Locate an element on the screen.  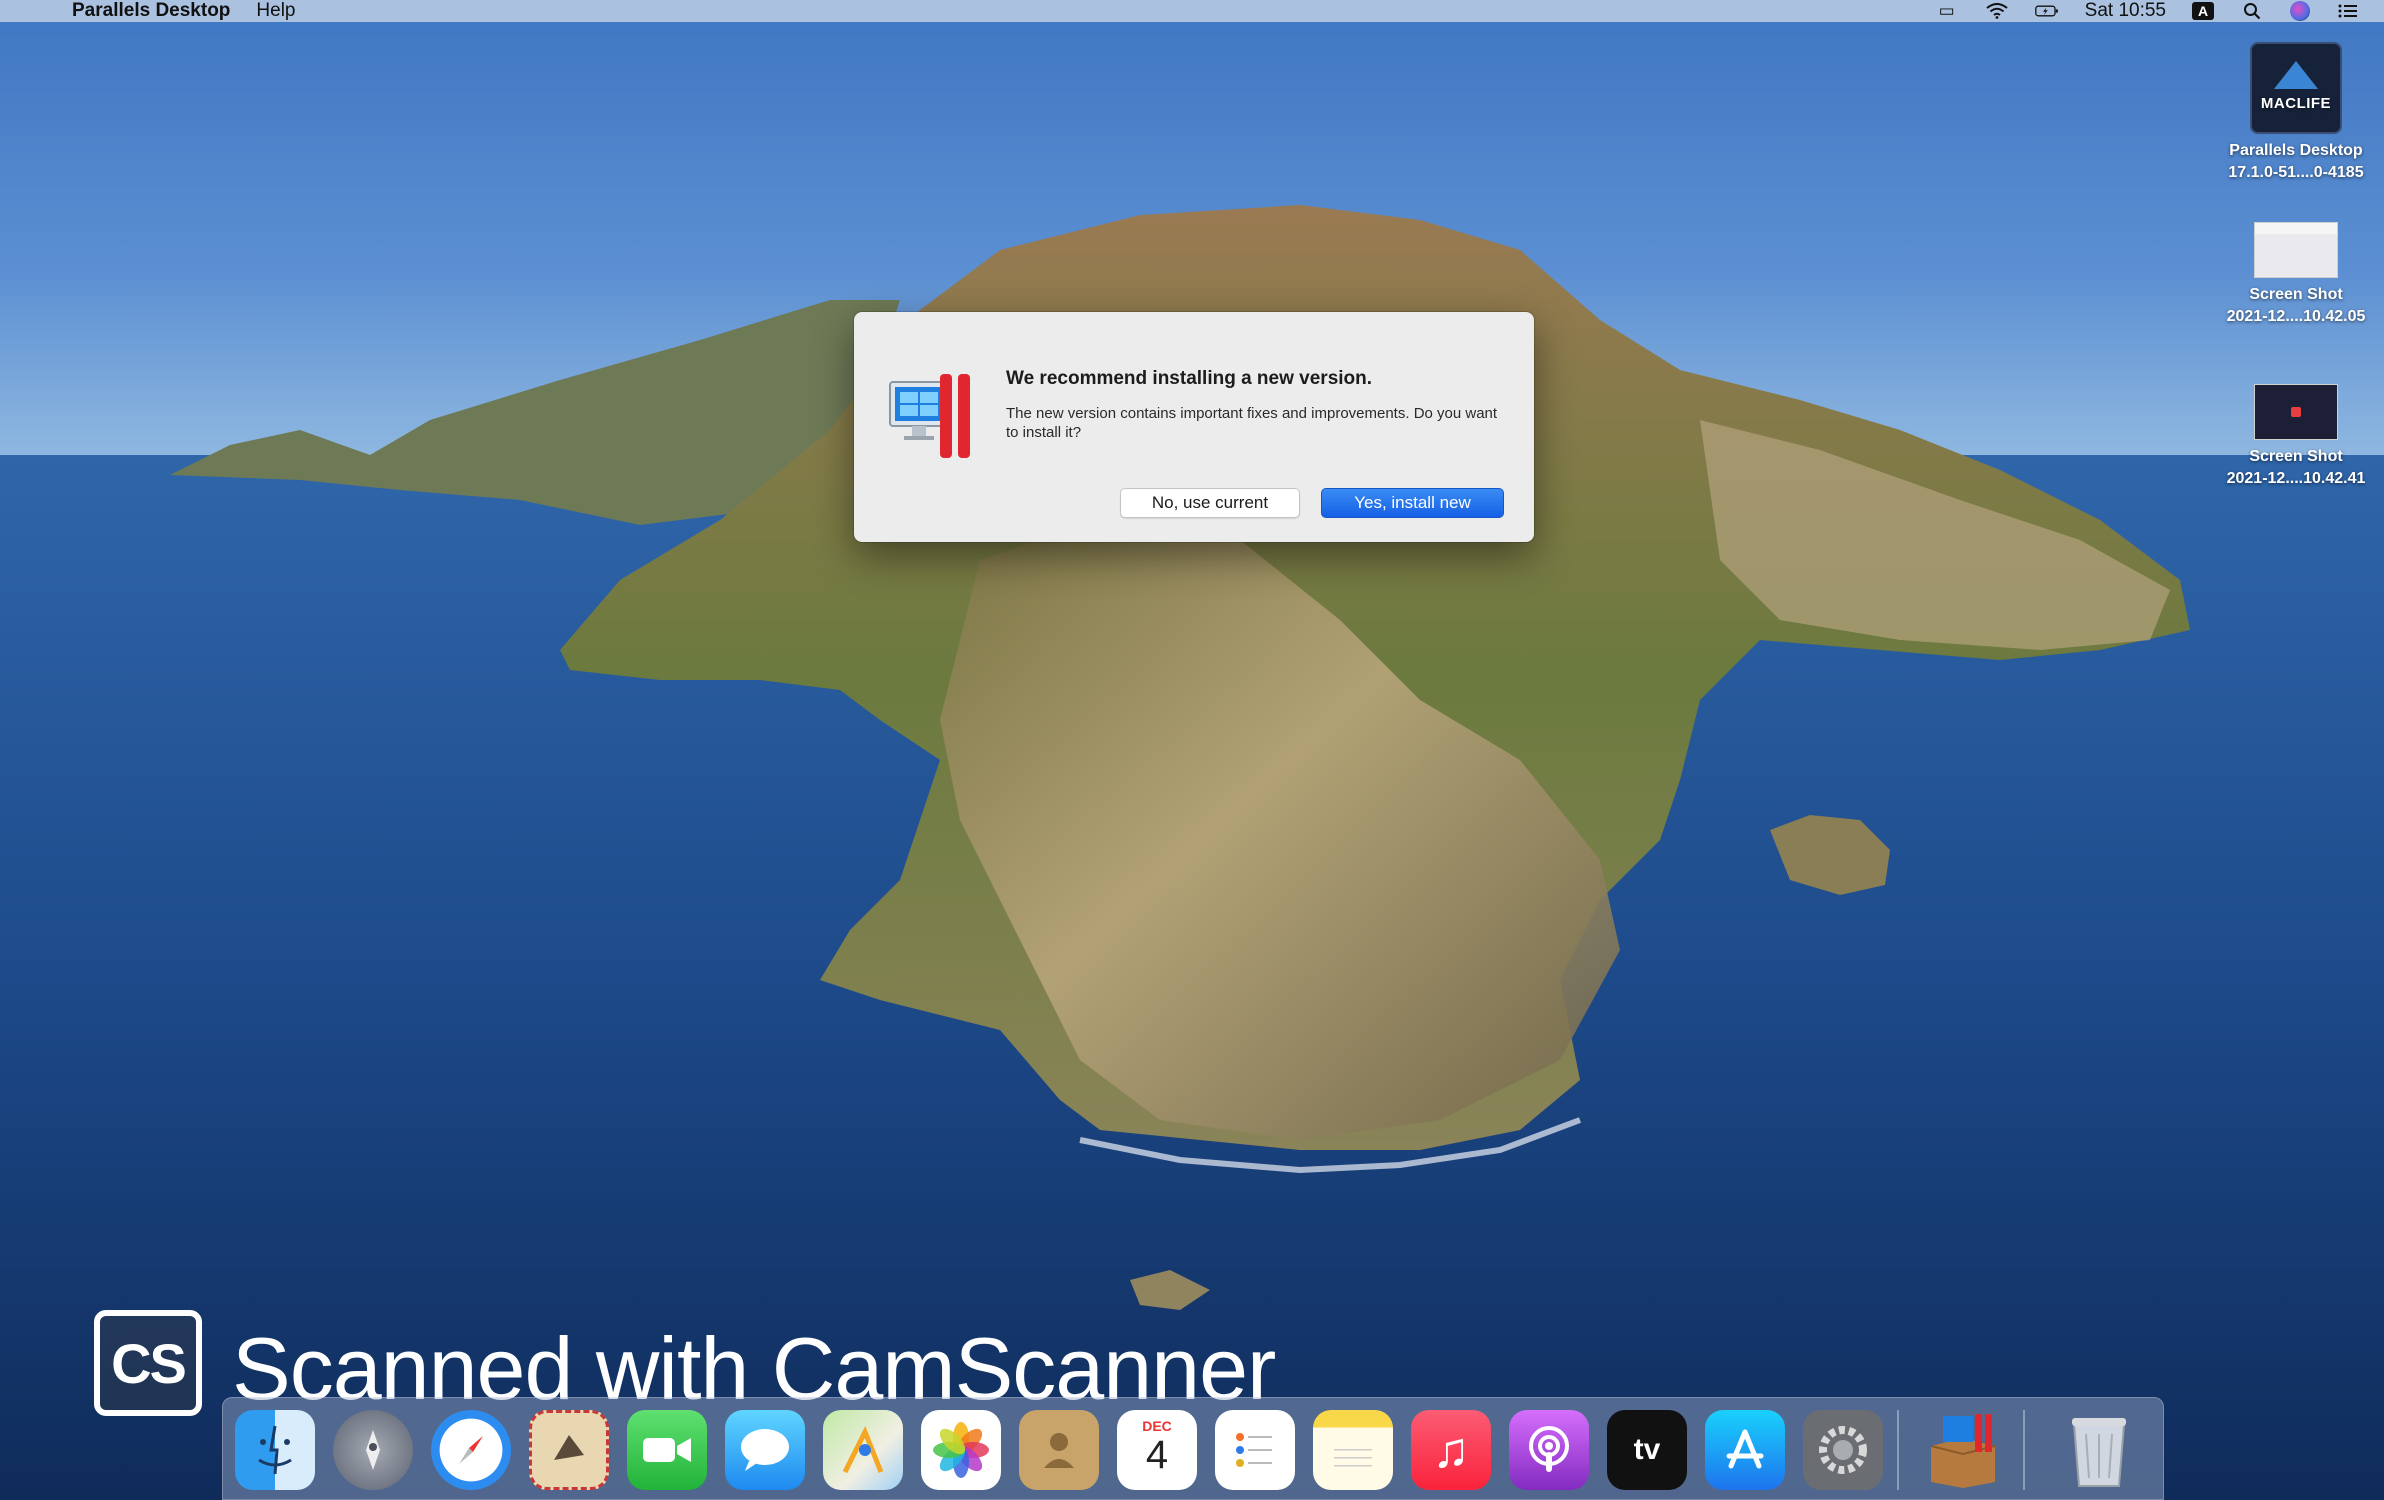
calendar-icon: DEC 4 is located at coordinates (1157, 1450).